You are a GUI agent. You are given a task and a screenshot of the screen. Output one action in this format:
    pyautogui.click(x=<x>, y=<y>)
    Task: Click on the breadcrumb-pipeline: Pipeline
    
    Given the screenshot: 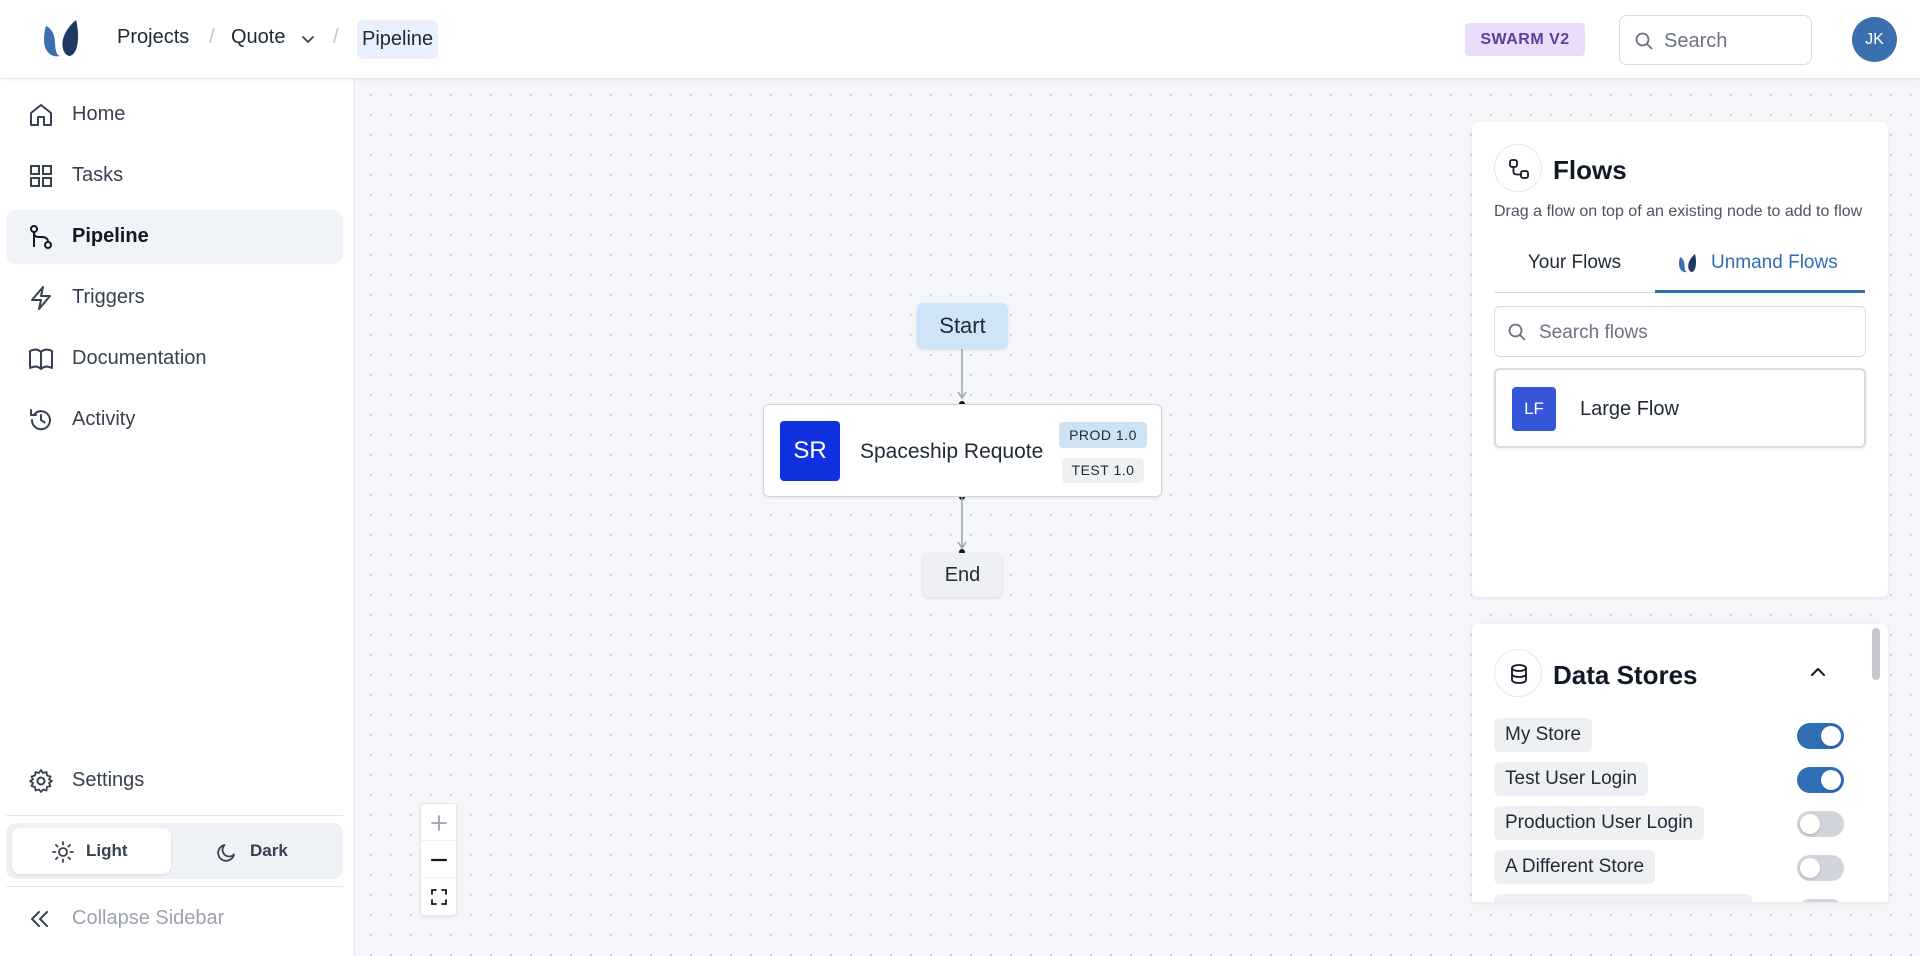 What is the action you would take?
    pyautogui.click(x=398, y=39)
    